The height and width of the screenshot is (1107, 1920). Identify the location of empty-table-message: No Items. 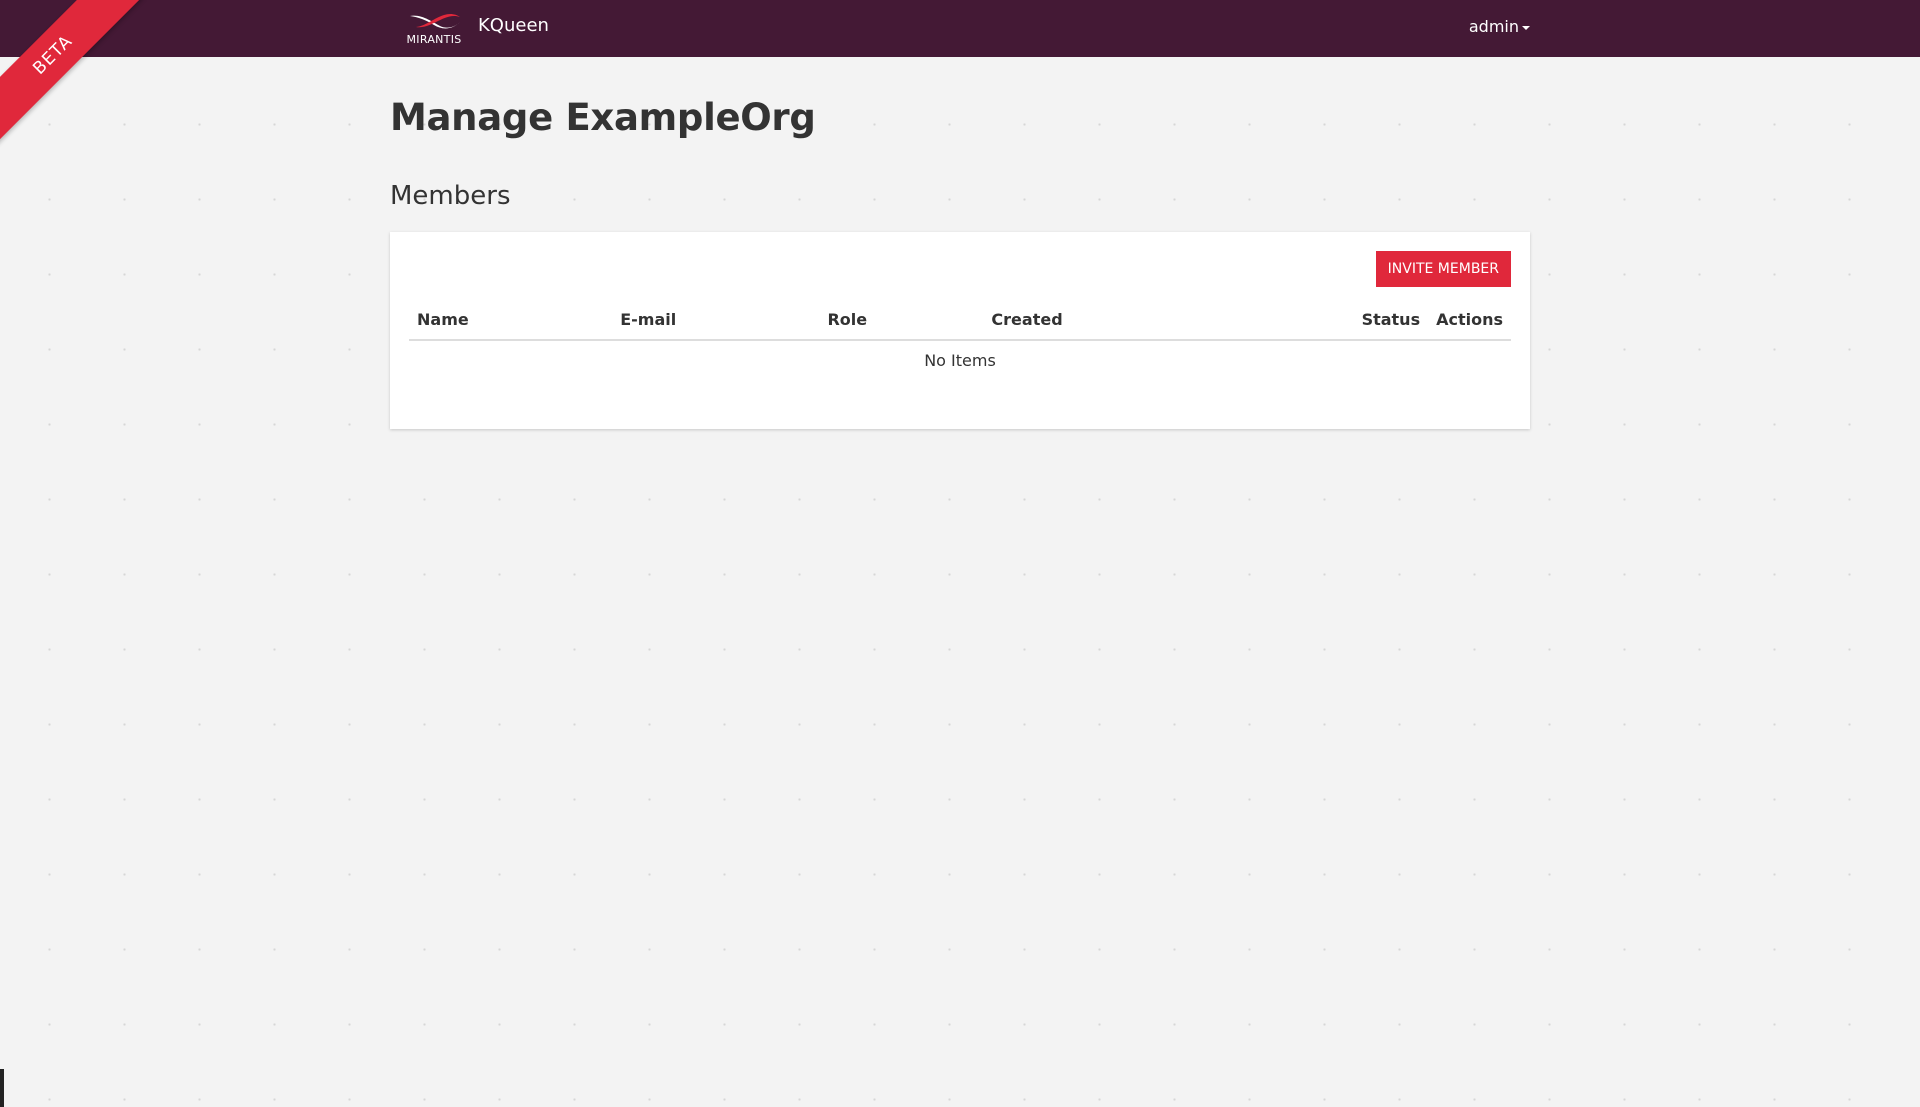
(960, 360).